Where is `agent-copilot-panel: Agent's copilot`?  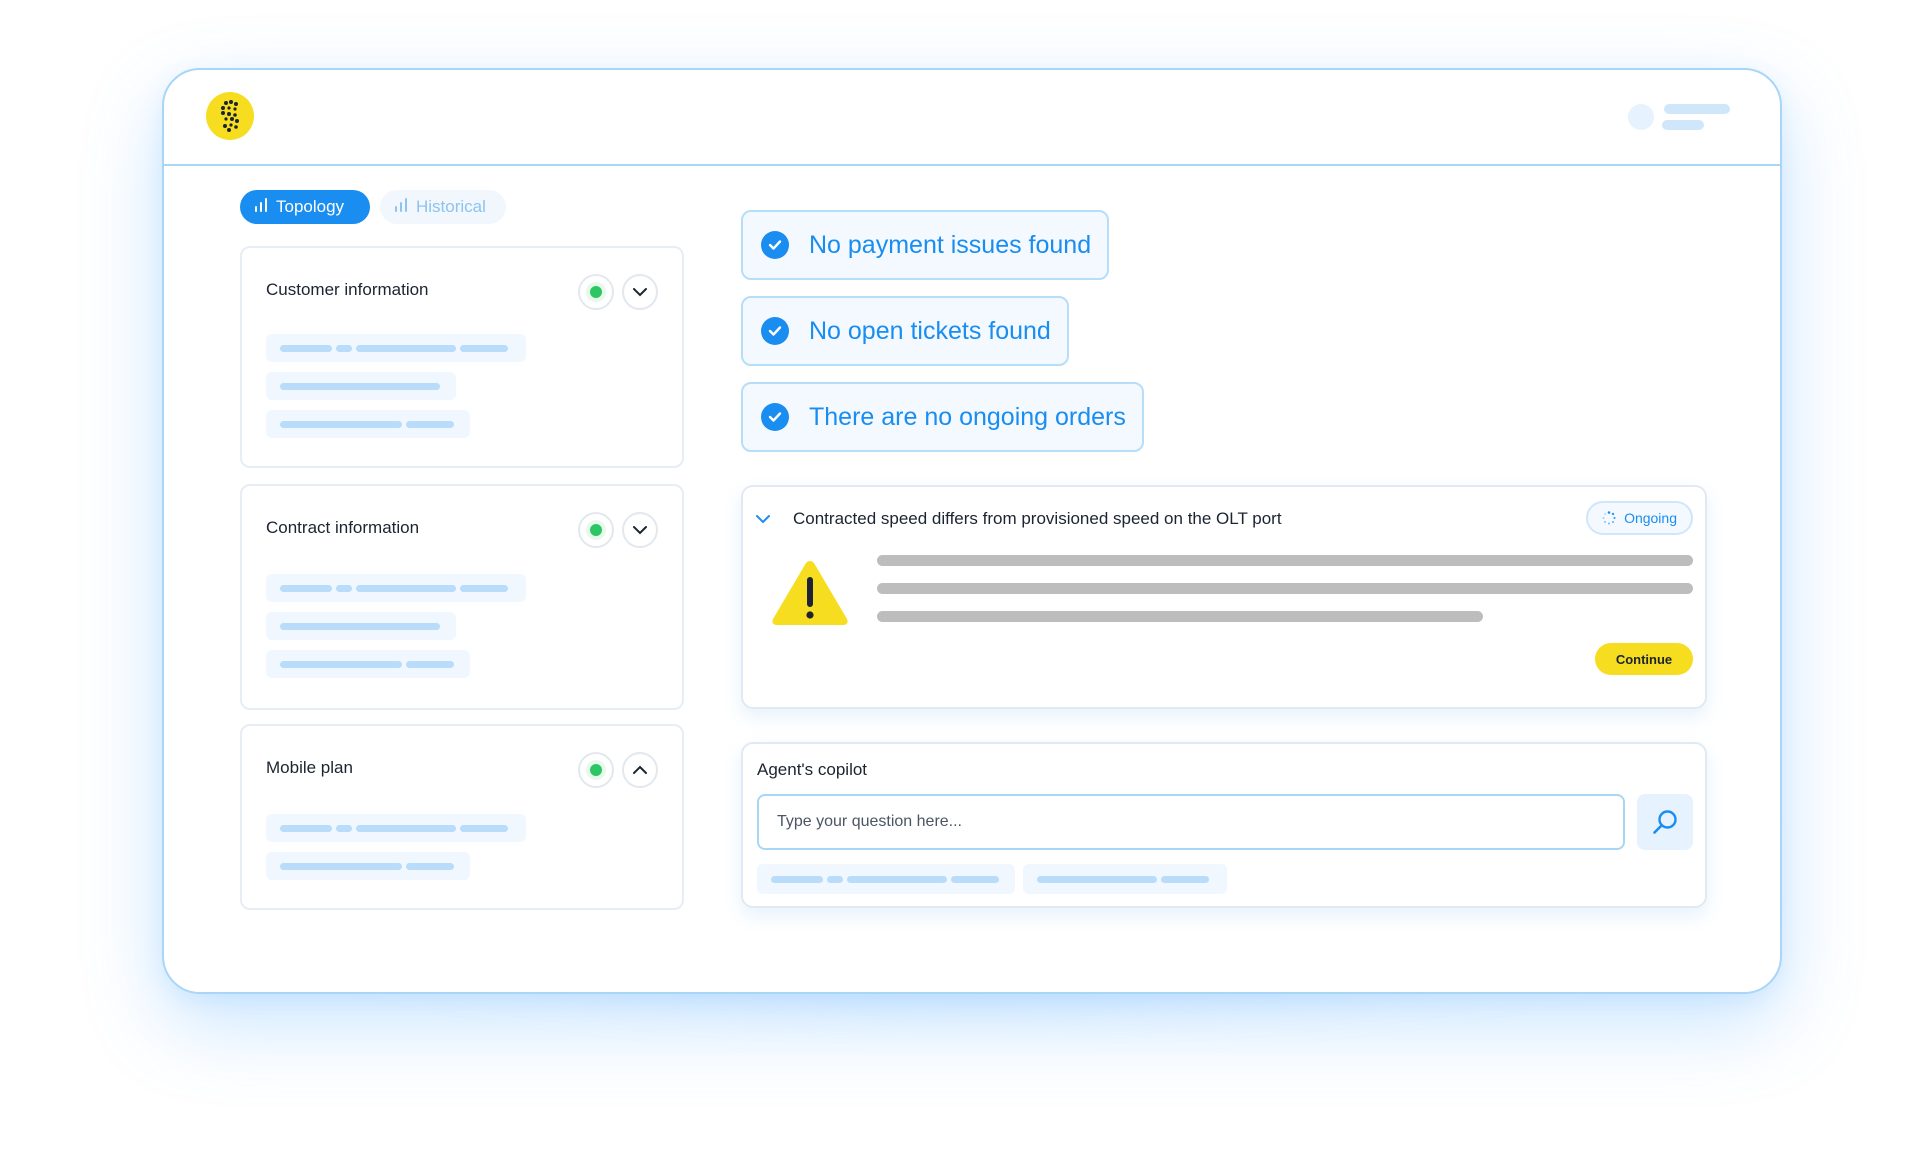 agent-copilot-panel: Agent's copilot is located at coordinates (1224, 825).